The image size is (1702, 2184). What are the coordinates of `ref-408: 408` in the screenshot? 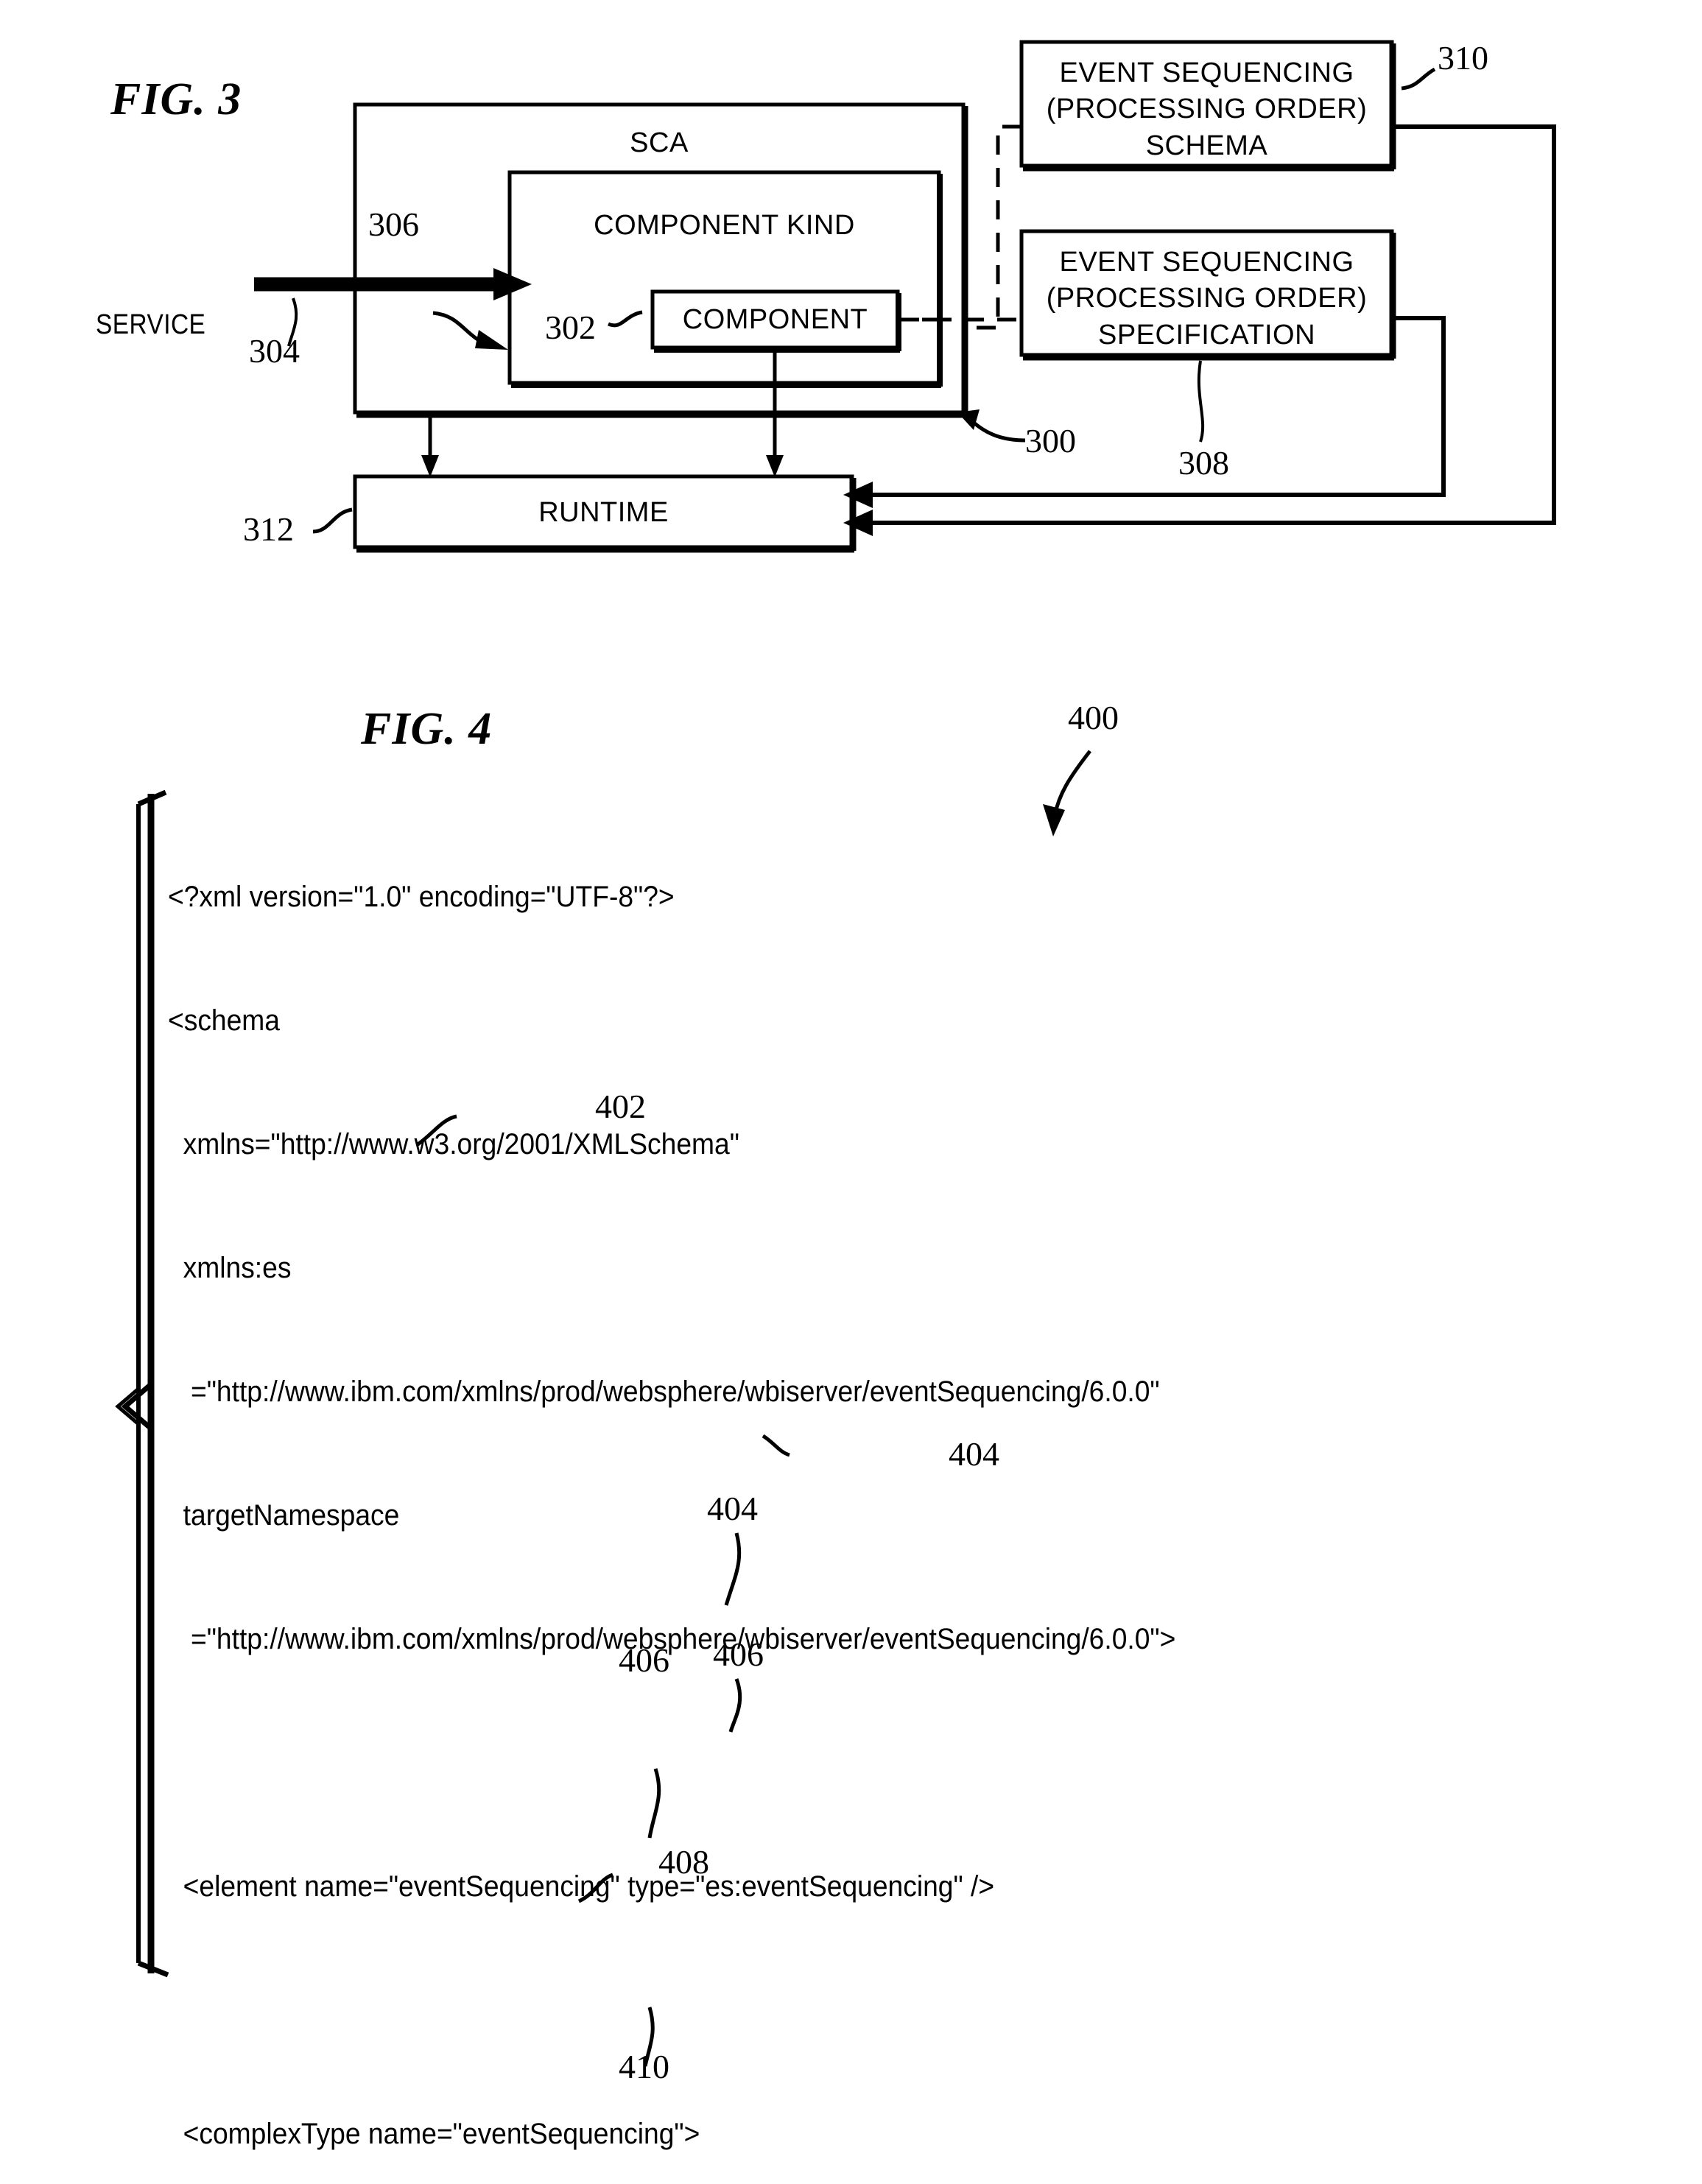 It's located at (683, 1862).